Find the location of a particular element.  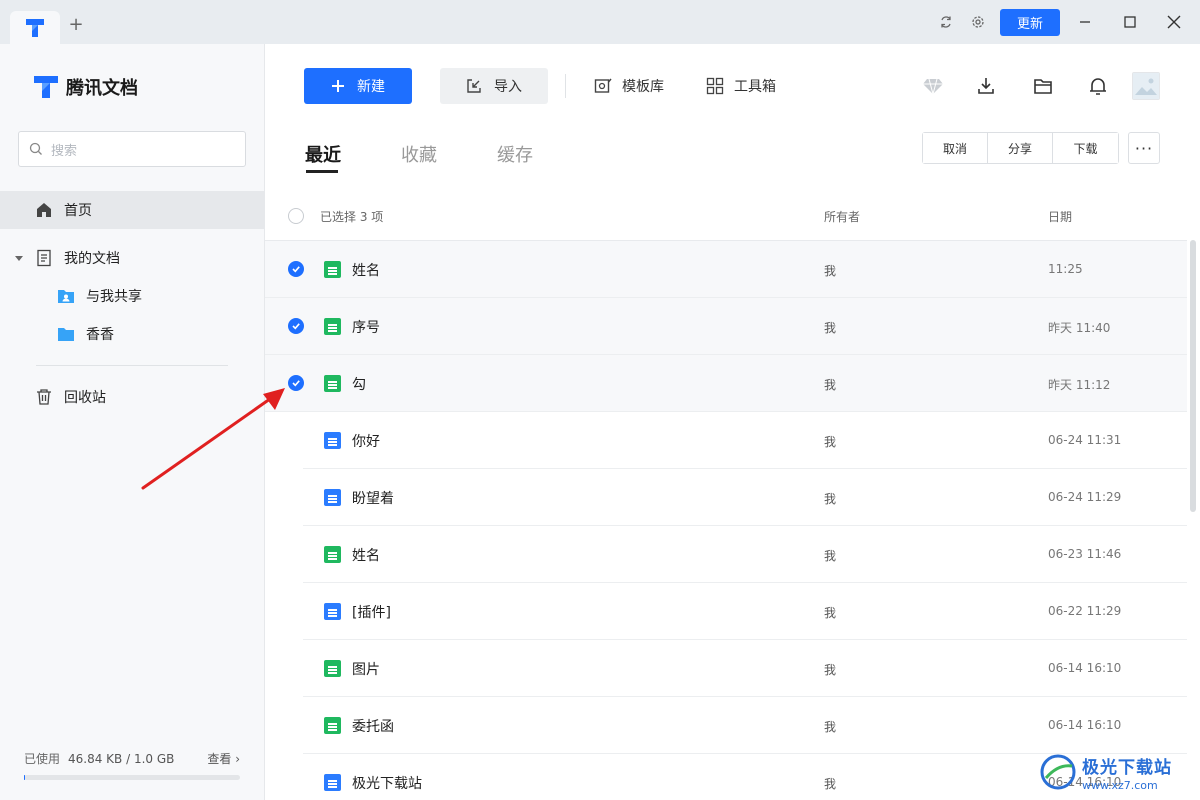

table-row: 图片 我 06-14 16:10 is located at coordinates (726, 668).